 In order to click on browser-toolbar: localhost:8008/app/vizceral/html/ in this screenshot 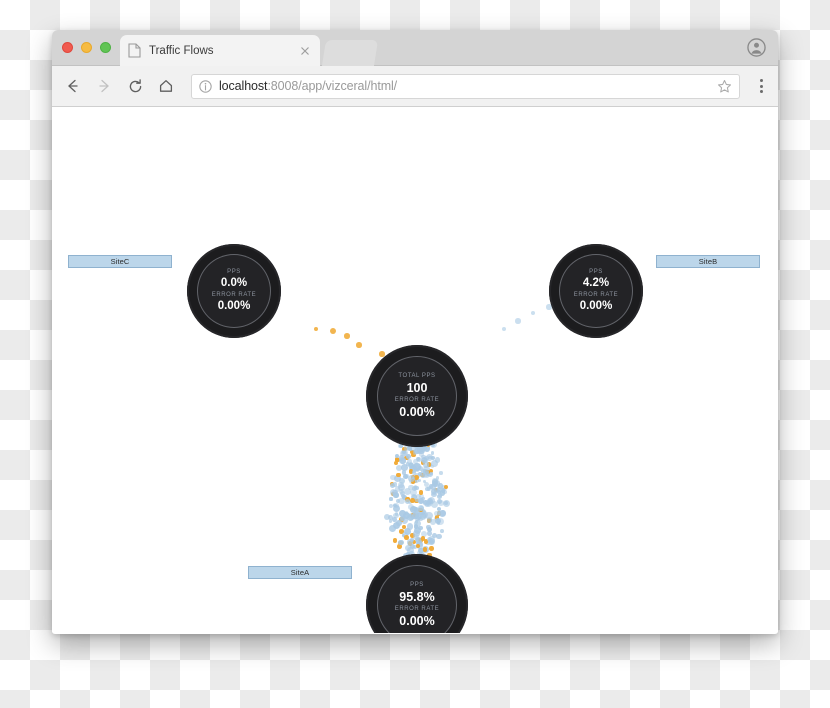, I will do `click(415, 86)`.